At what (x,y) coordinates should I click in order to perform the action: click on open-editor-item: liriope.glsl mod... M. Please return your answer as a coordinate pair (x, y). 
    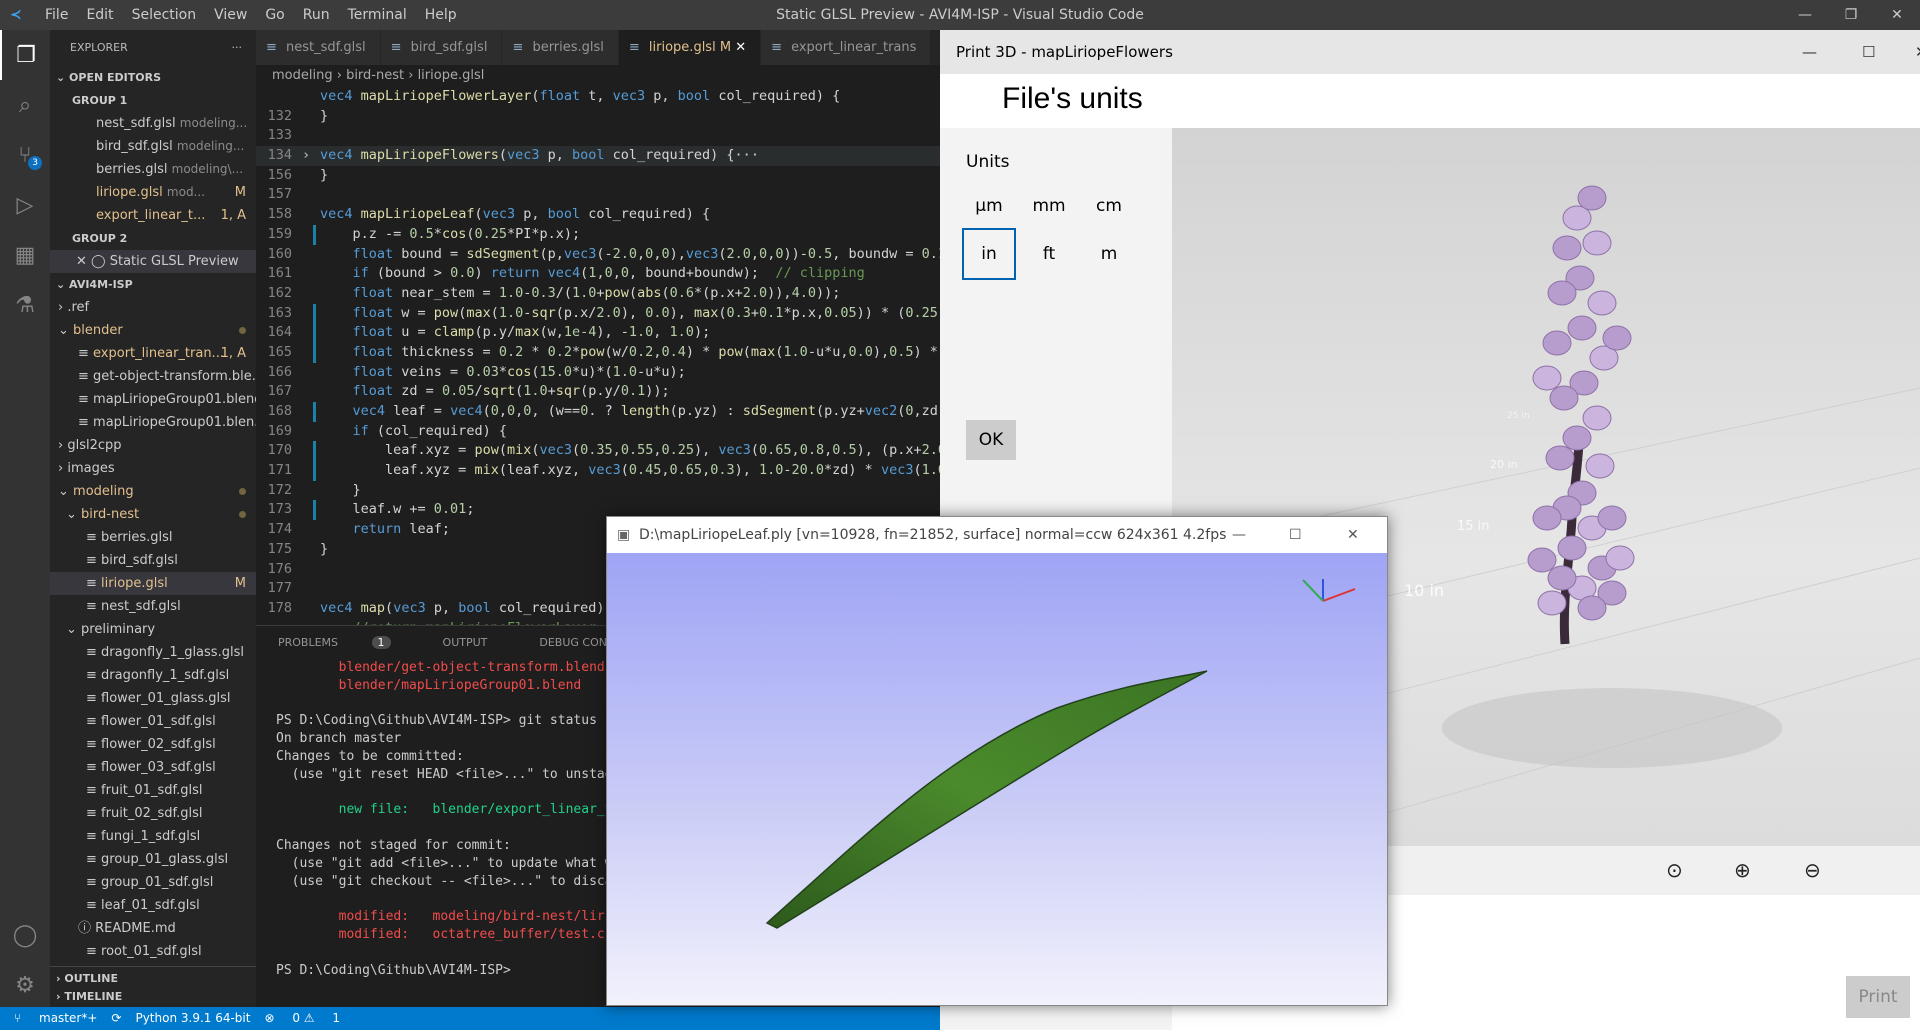
    Looking at the image, I should click on (153, 192).